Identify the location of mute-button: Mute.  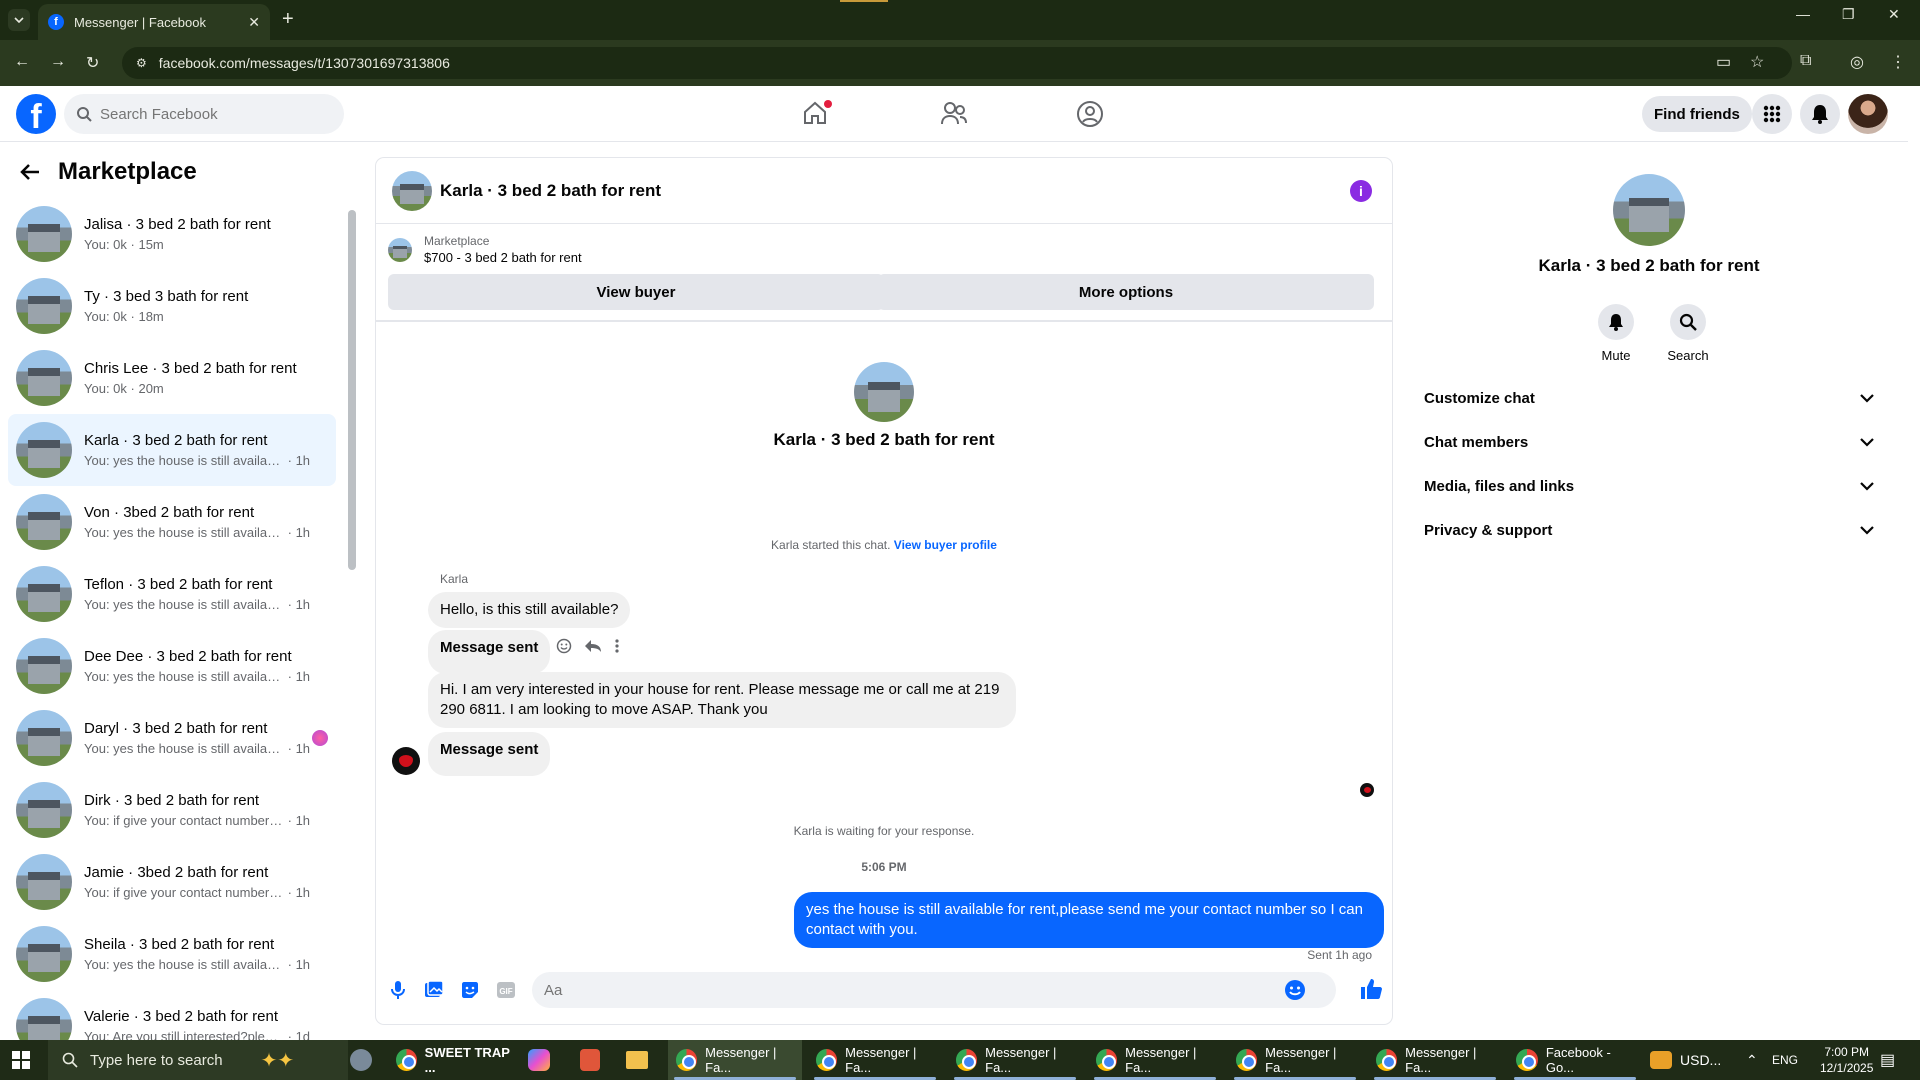
(1616, 333).